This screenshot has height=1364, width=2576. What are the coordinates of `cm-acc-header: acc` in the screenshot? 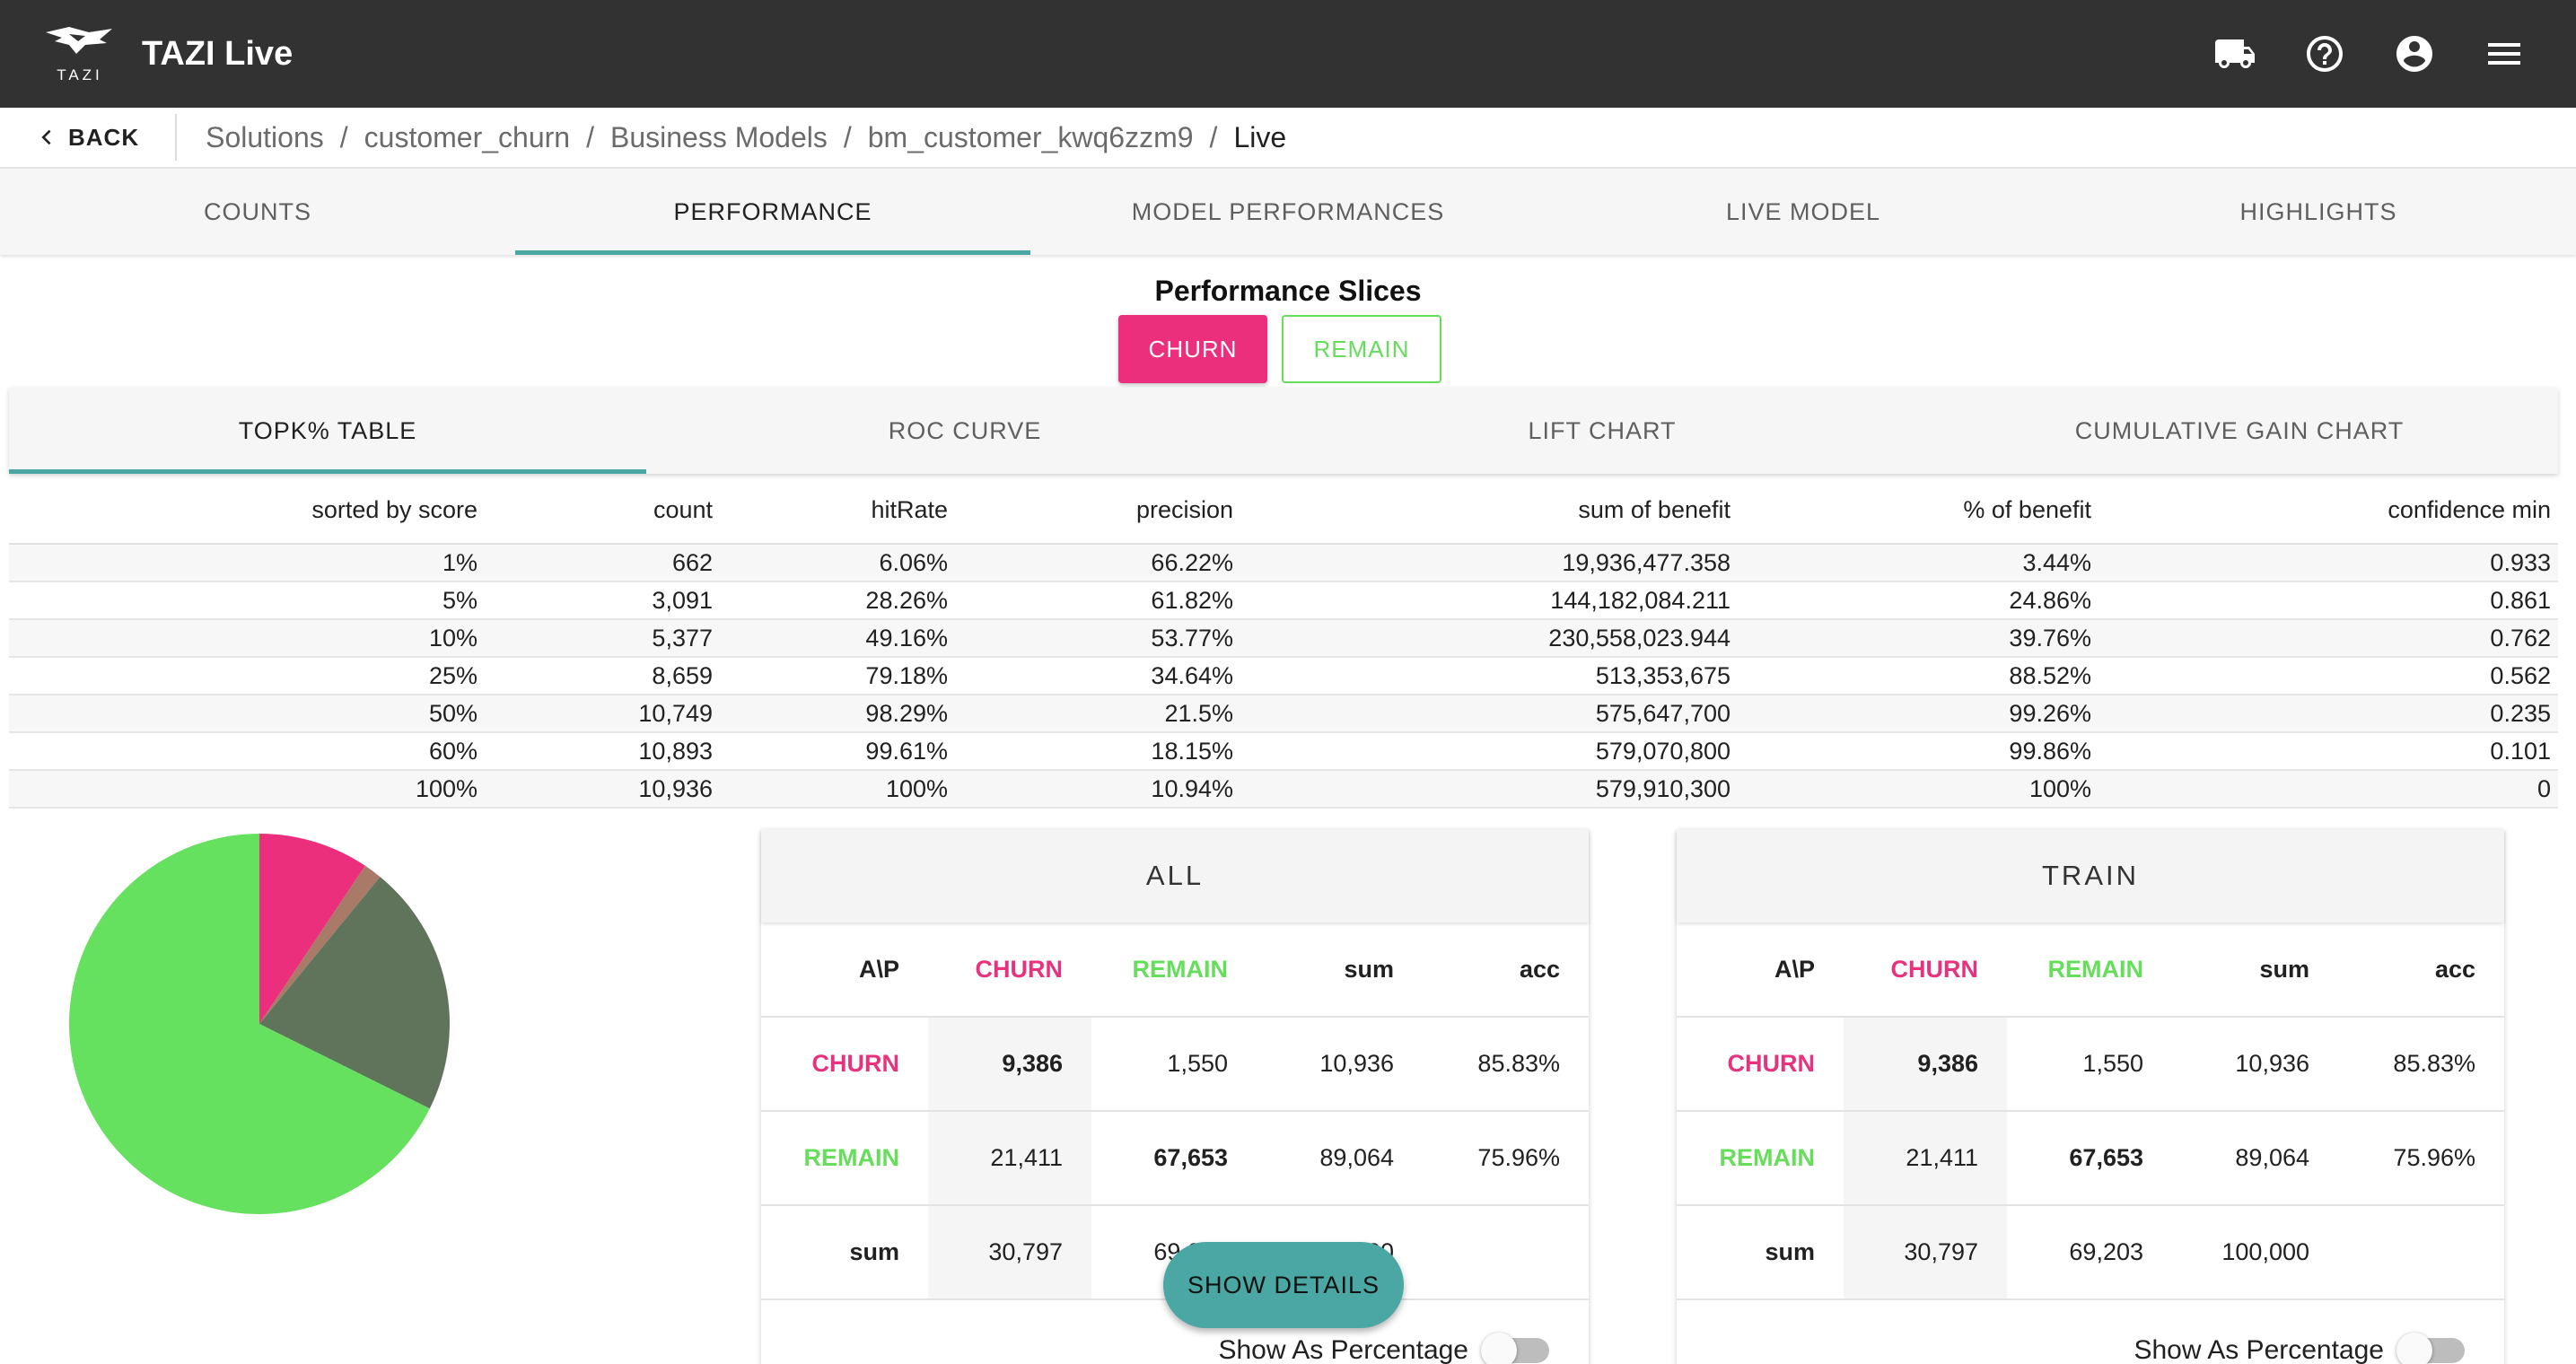 It's located at (2421, 970).